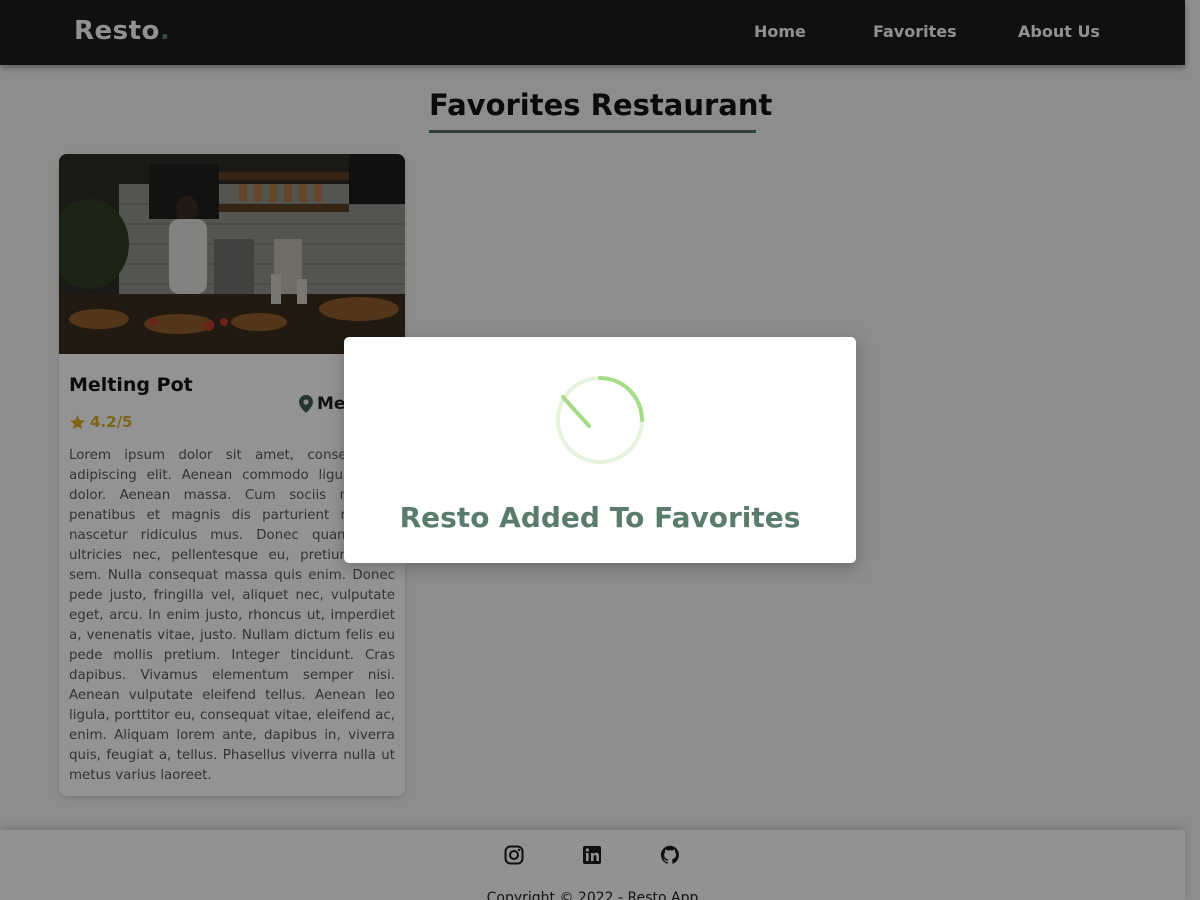  What do you see at coordinates (600, 420) in the screenshot?
I see `success-icon` at bounding box center [600, 420].